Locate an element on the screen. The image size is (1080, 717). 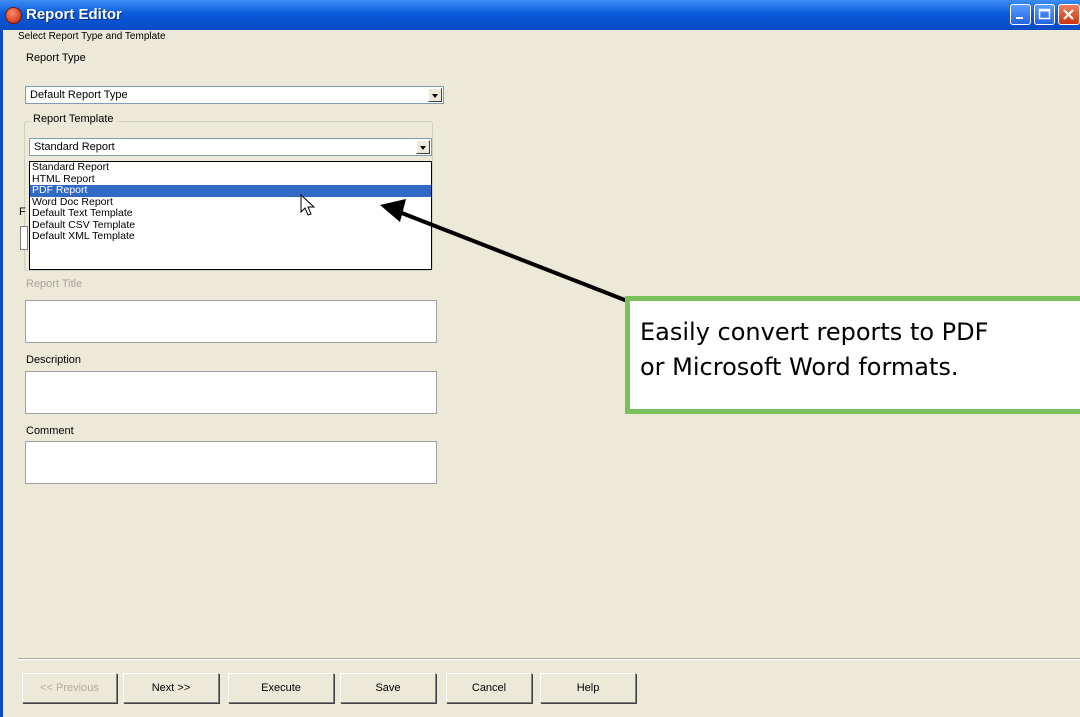
callout-line-1: Easily convert reports to PDF is located at coordinates (814, 332).